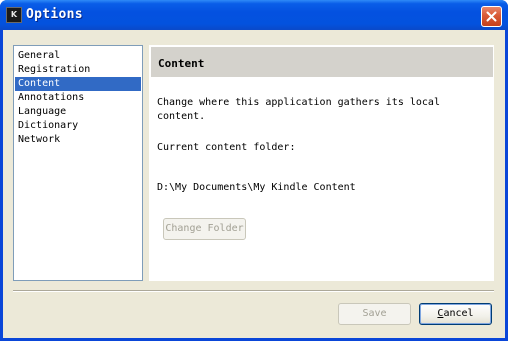 The image size is (508, 341). Describe the element at coordinates (256, 187) in the screenshot. I see `current-folder-path: D:\My Documents\My Kindle Content` at that location.